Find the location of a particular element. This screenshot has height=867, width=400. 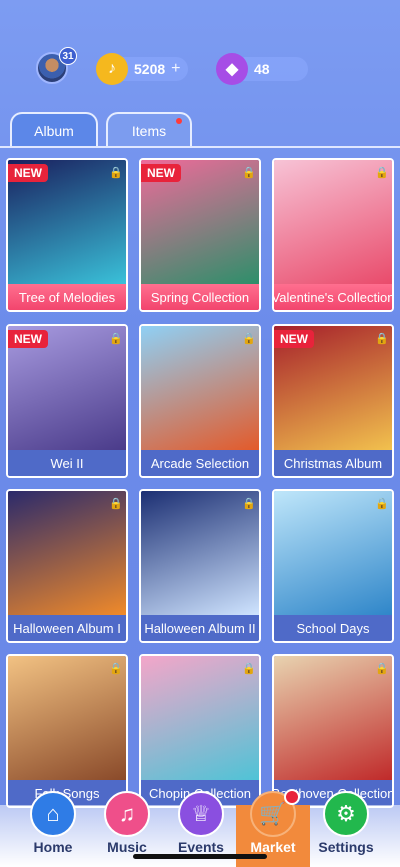

nav-home: ⌂ Home is located at coordinates (53, 829).